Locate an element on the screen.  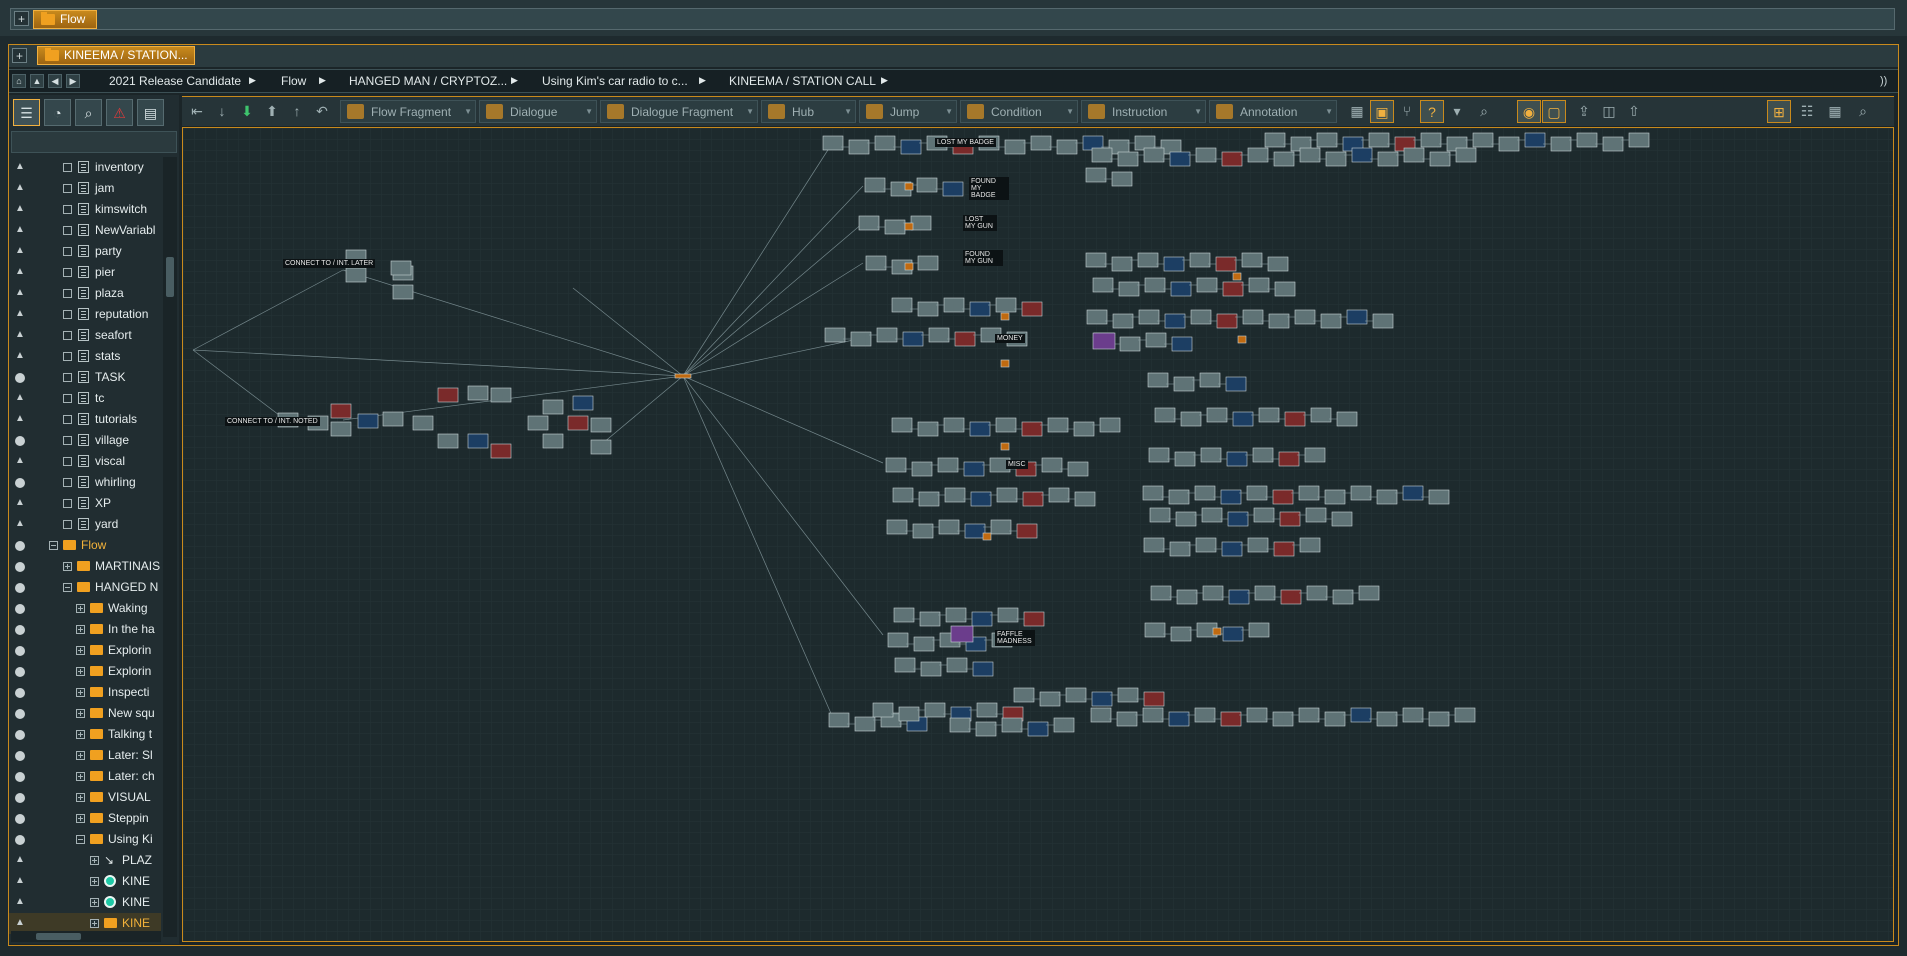
search-icon: ⌕ is located at coordinates (88, 112).